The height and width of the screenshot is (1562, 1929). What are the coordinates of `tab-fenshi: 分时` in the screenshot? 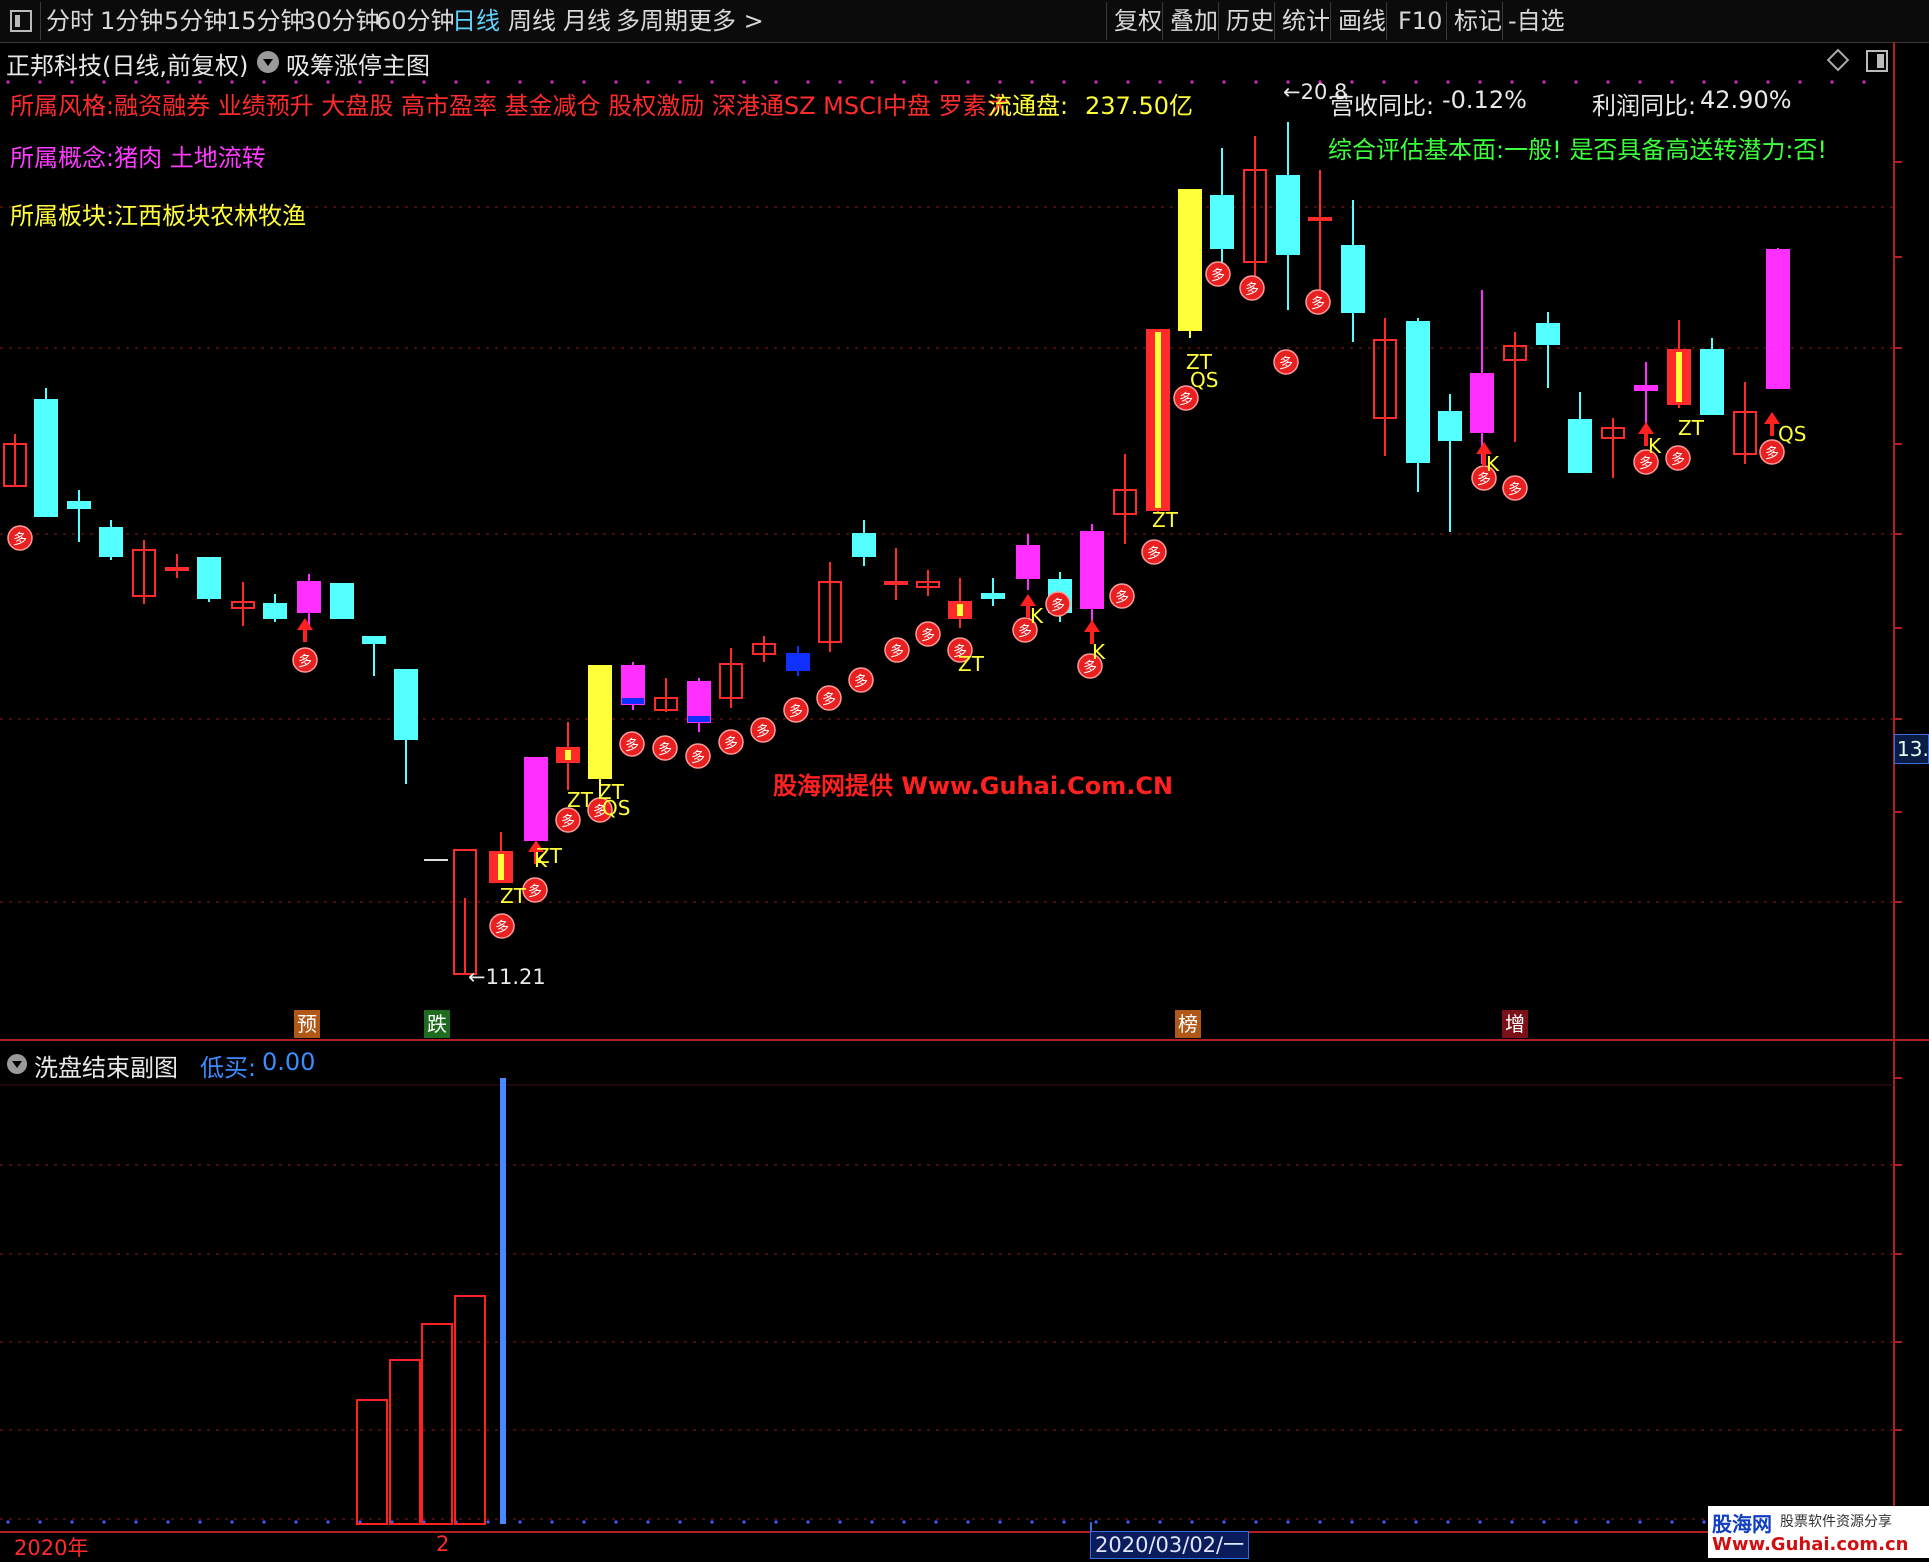 It's located at (70, 21).